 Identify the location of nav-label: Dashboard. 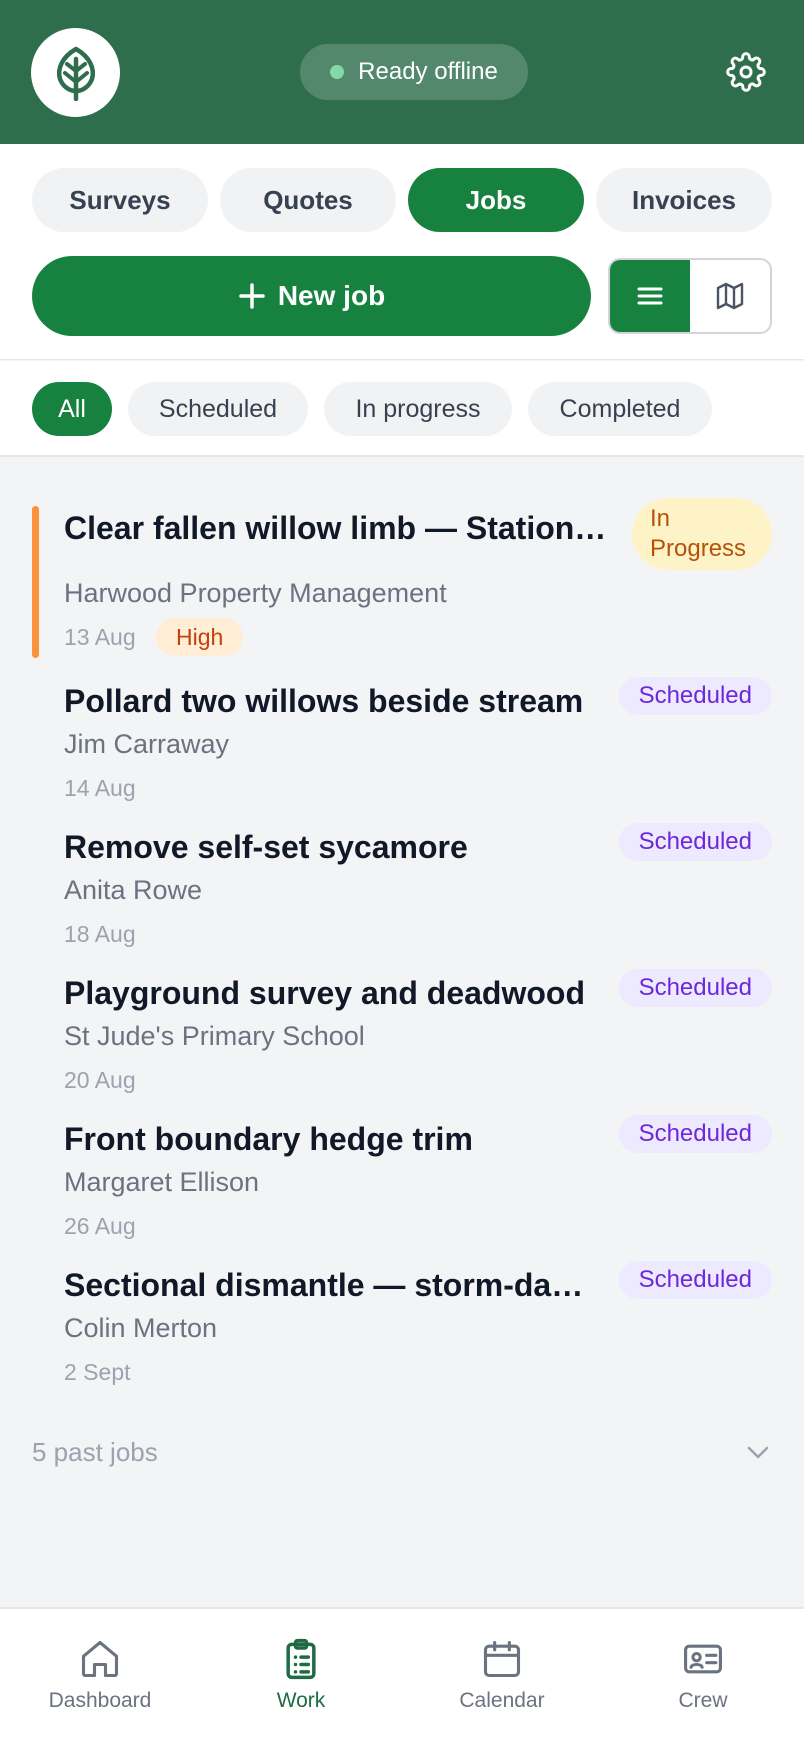
(100, 1700).